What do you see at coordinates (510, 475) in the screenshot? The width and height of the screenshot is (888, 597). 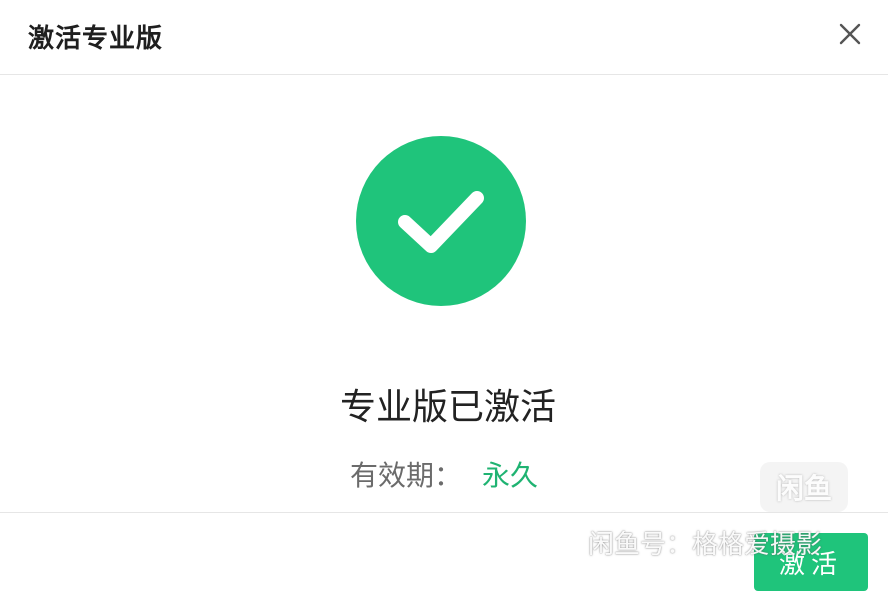 I see `validity-value: 永久` at bounding box center [510, 475].